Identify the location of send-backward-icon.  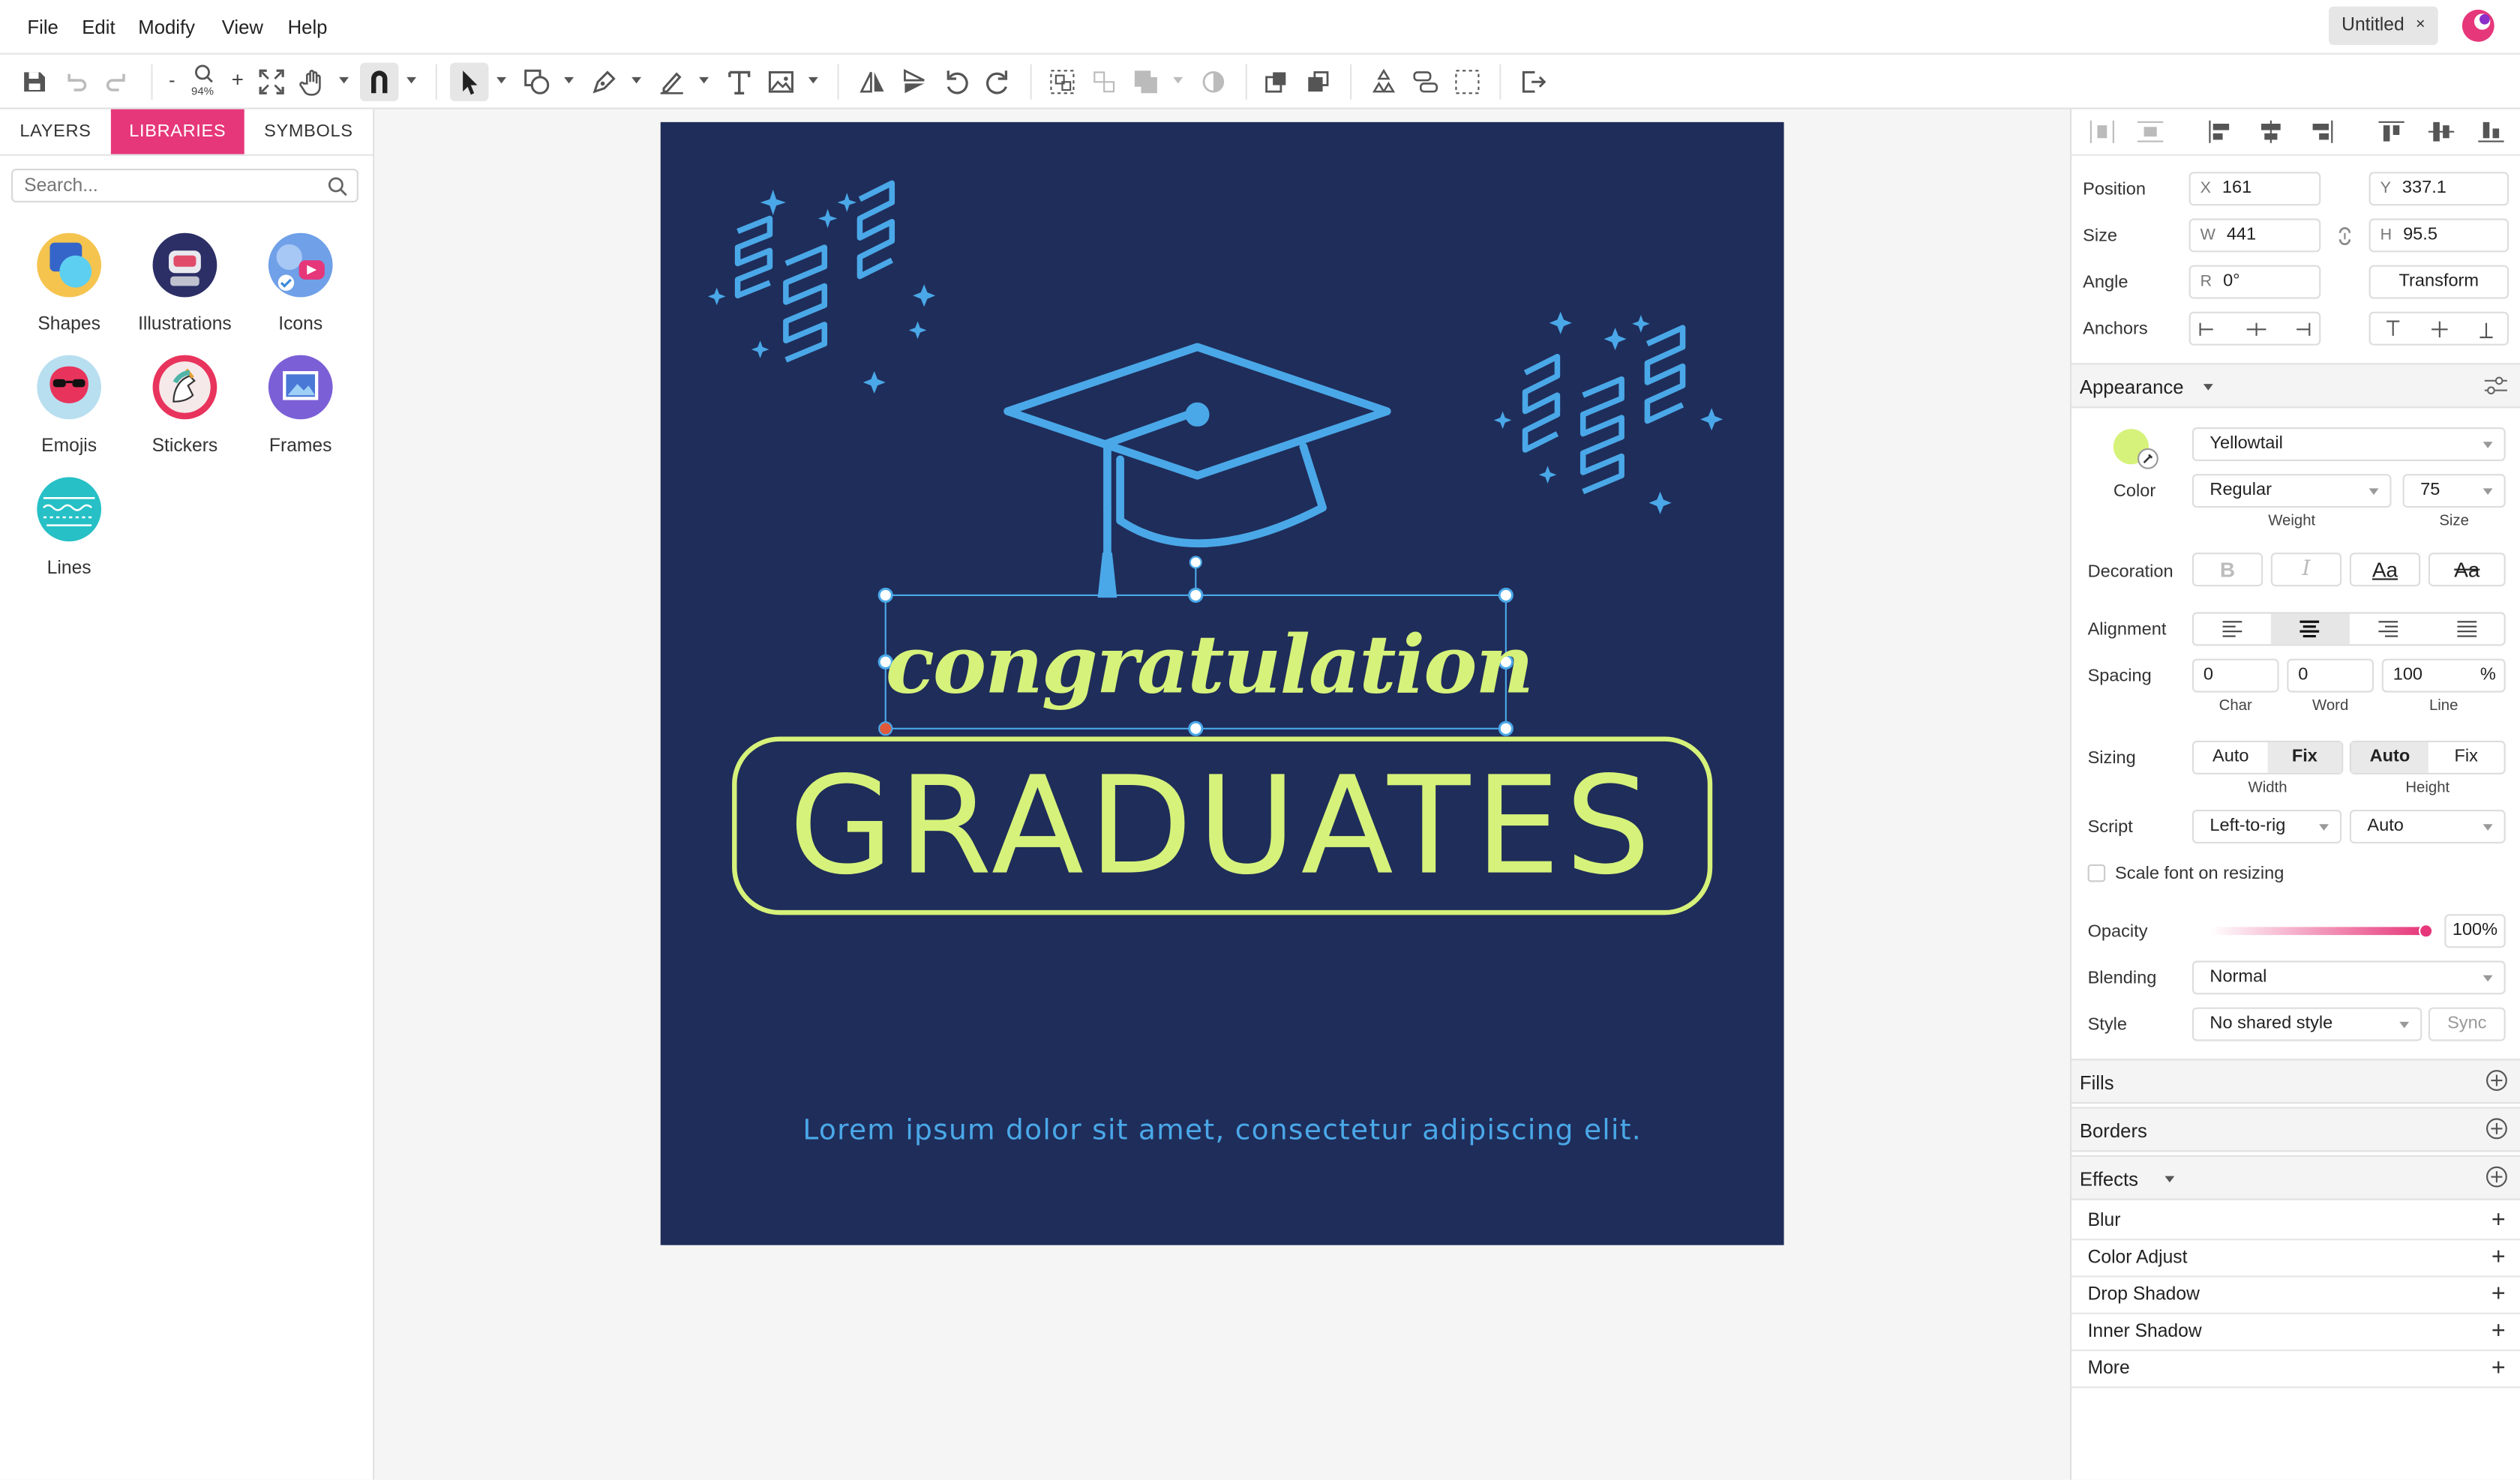
(1318, 82).